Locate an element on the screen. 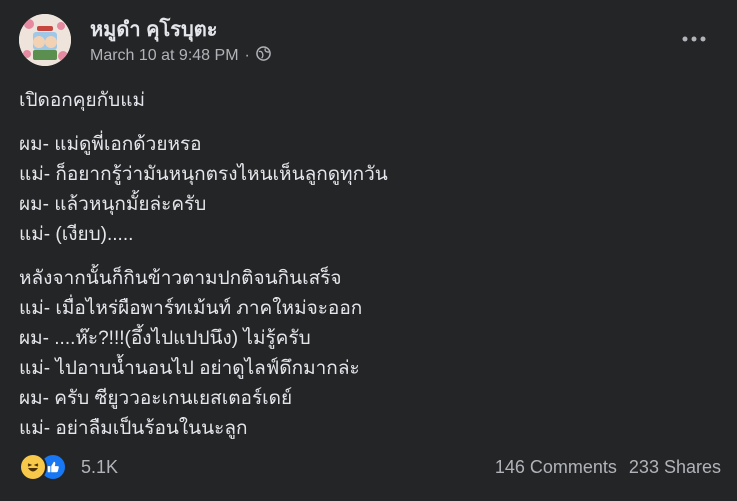 This screenshot has width=737, height=501. post-timestamp: March 10 at 9:48 PM is located at coordinates (164, 56).